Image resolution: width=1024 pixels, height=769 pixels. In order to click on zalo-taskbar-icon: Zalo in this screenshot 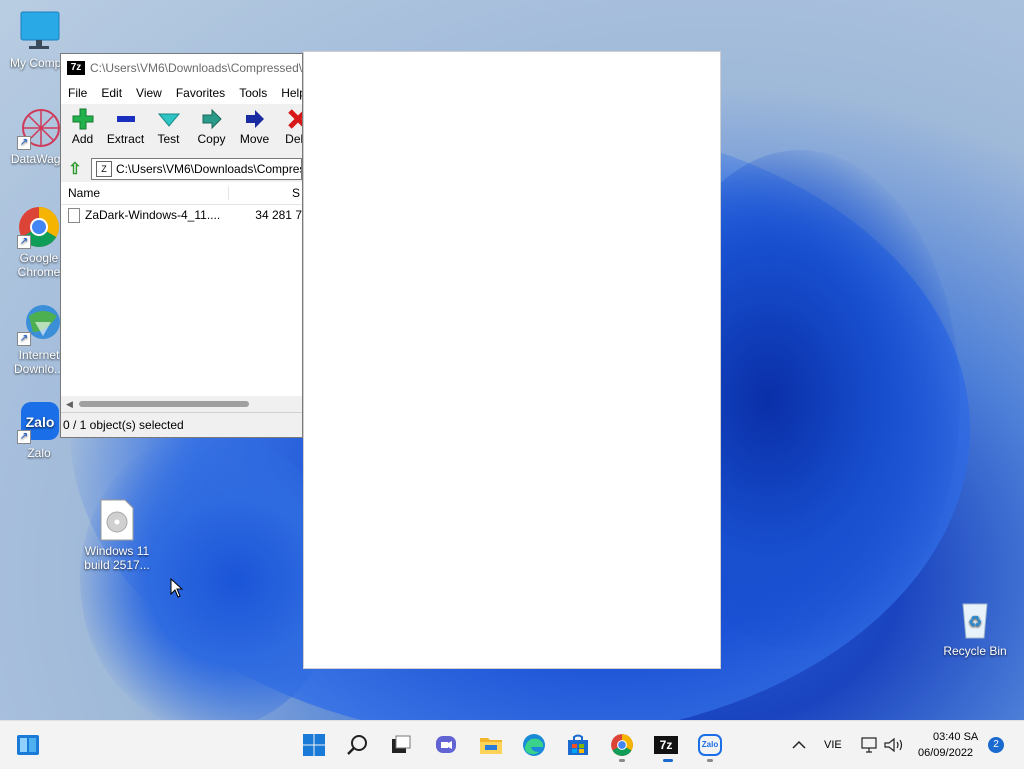, I will do `click(710, 745)`.